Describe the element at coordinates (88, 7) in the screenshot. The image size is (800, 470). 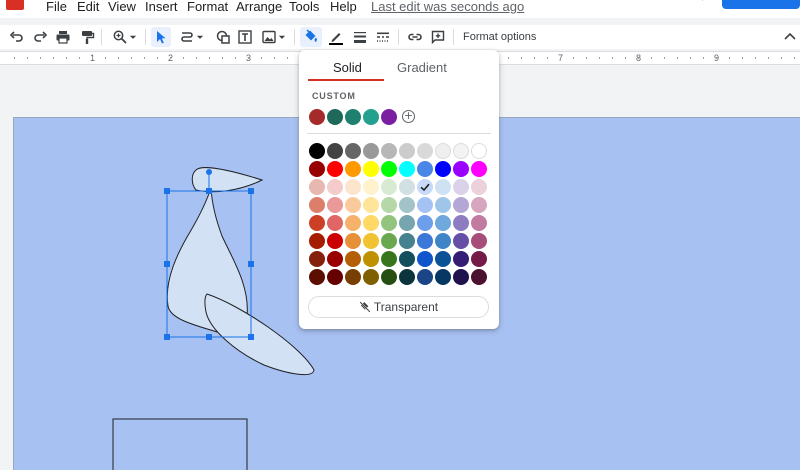
I see `menu-edit: Edit` at that location.